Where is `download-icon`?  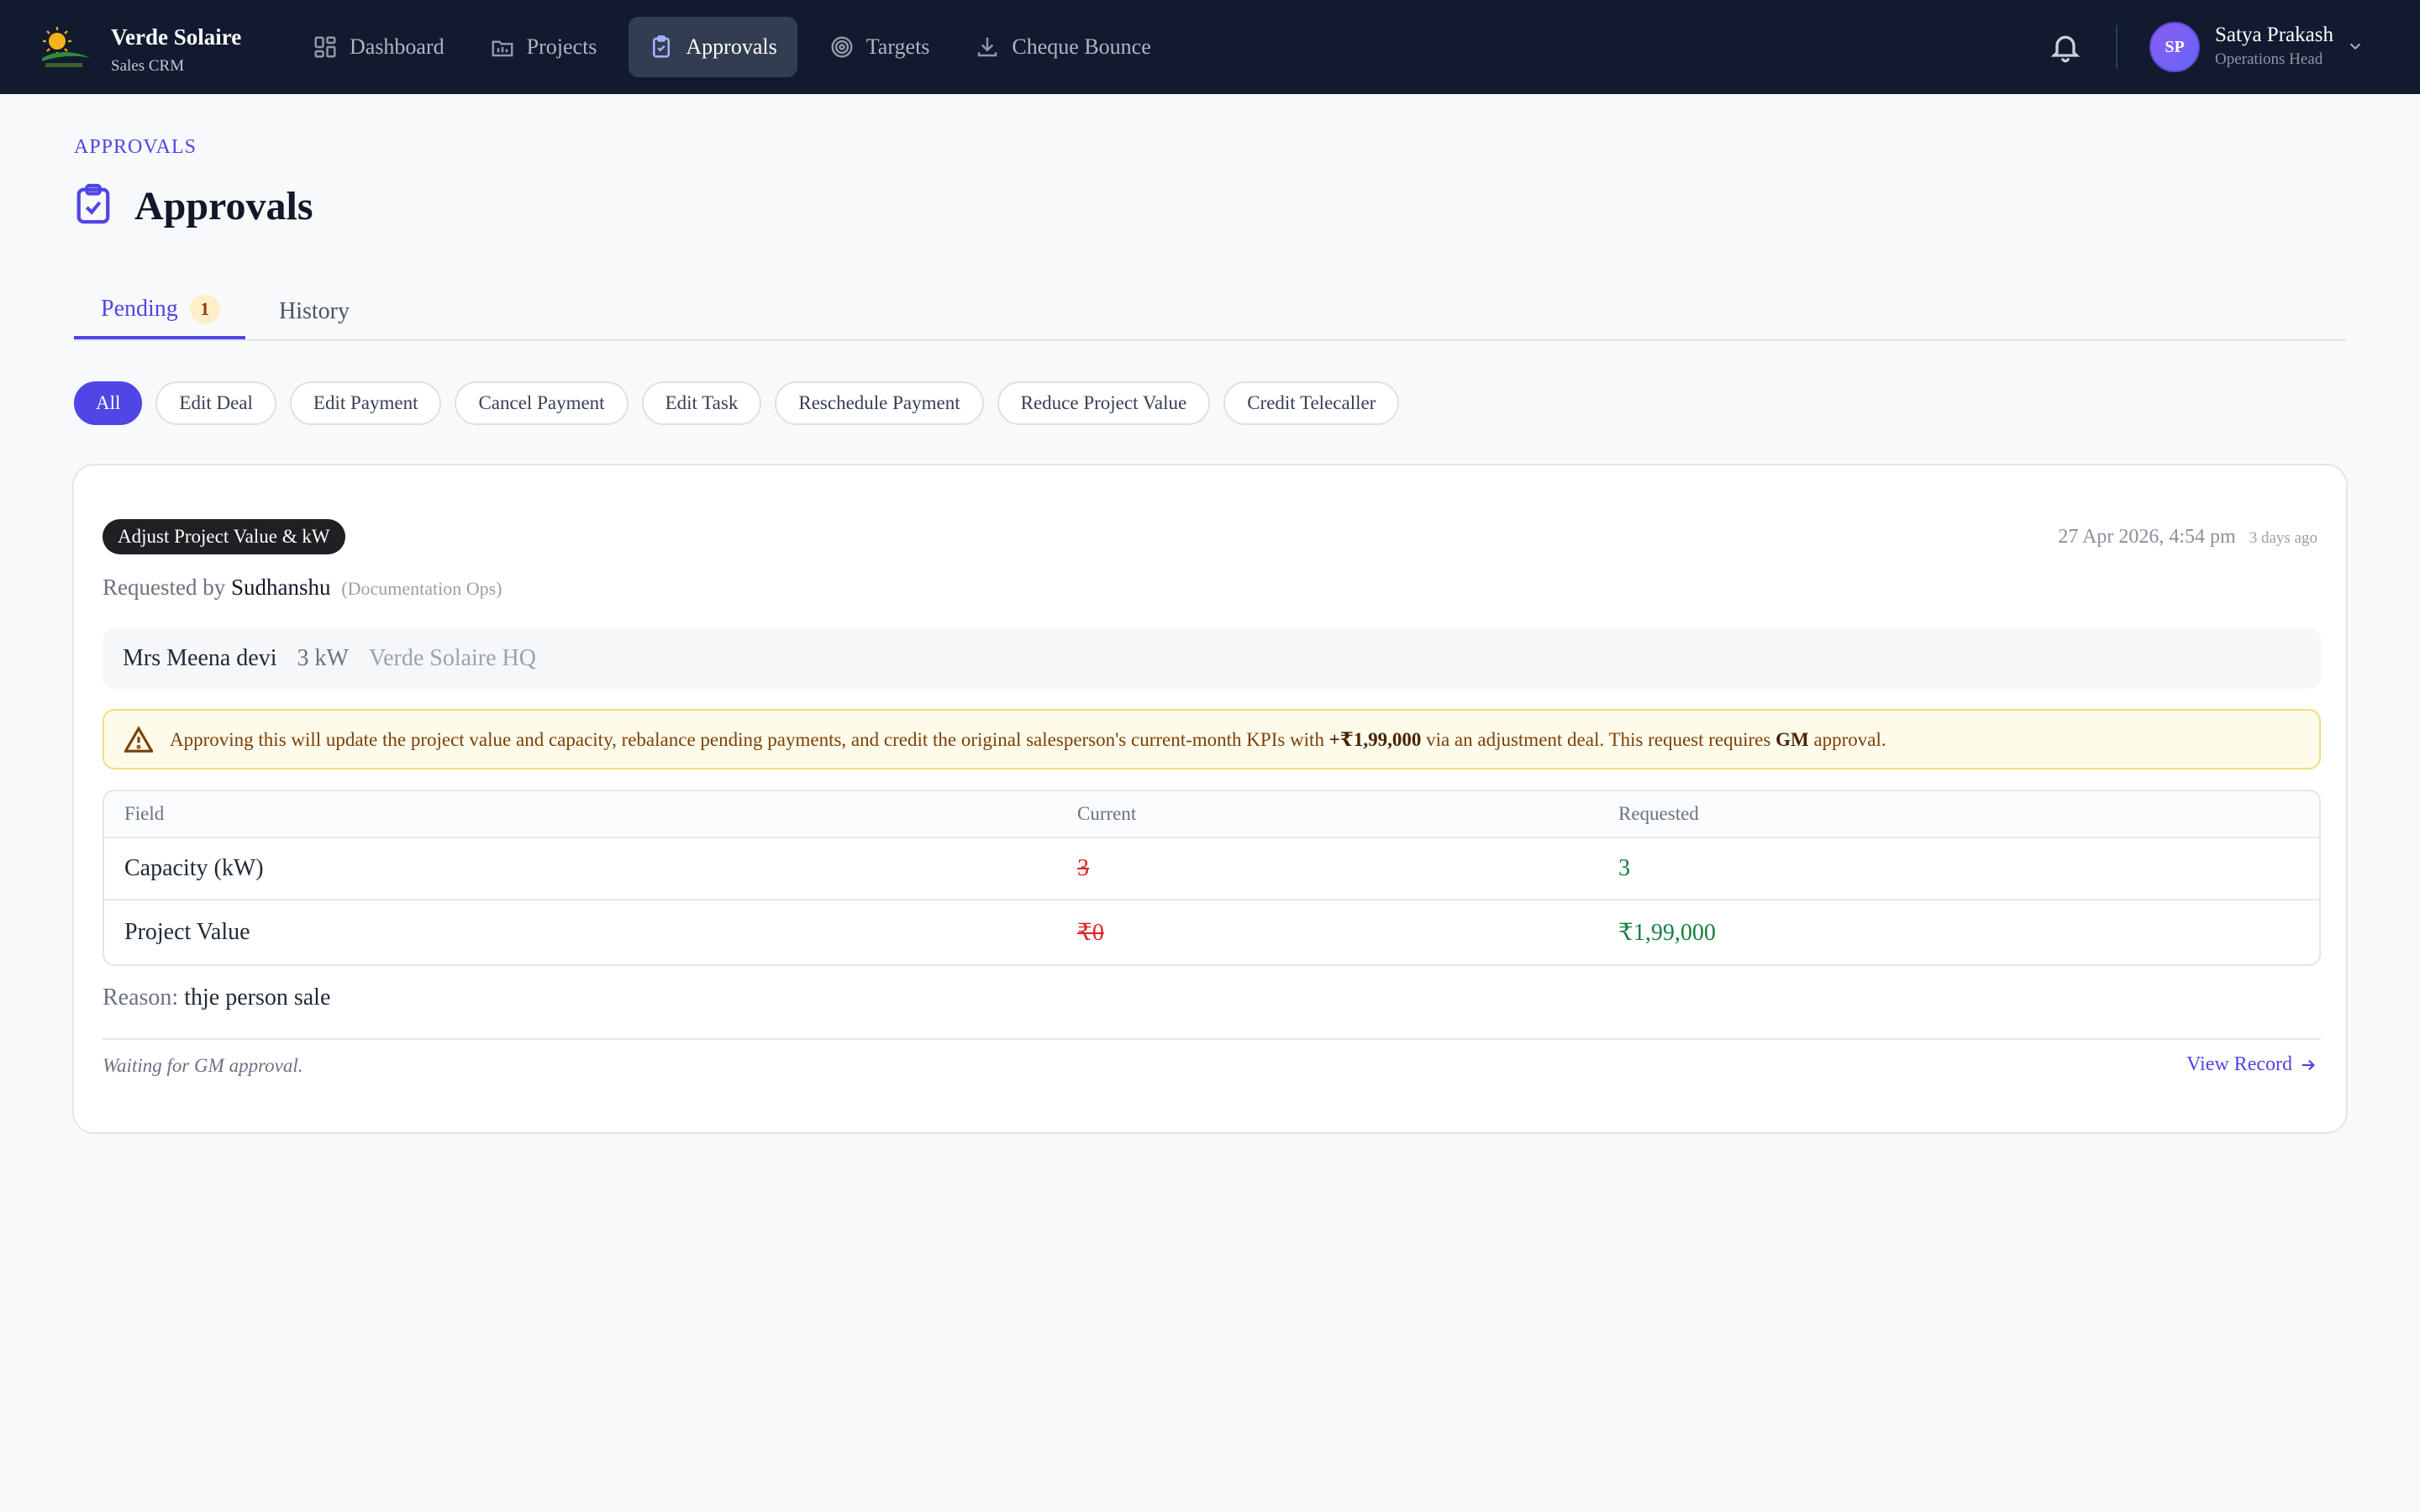
download-icon is located at coordinates (988, 47).